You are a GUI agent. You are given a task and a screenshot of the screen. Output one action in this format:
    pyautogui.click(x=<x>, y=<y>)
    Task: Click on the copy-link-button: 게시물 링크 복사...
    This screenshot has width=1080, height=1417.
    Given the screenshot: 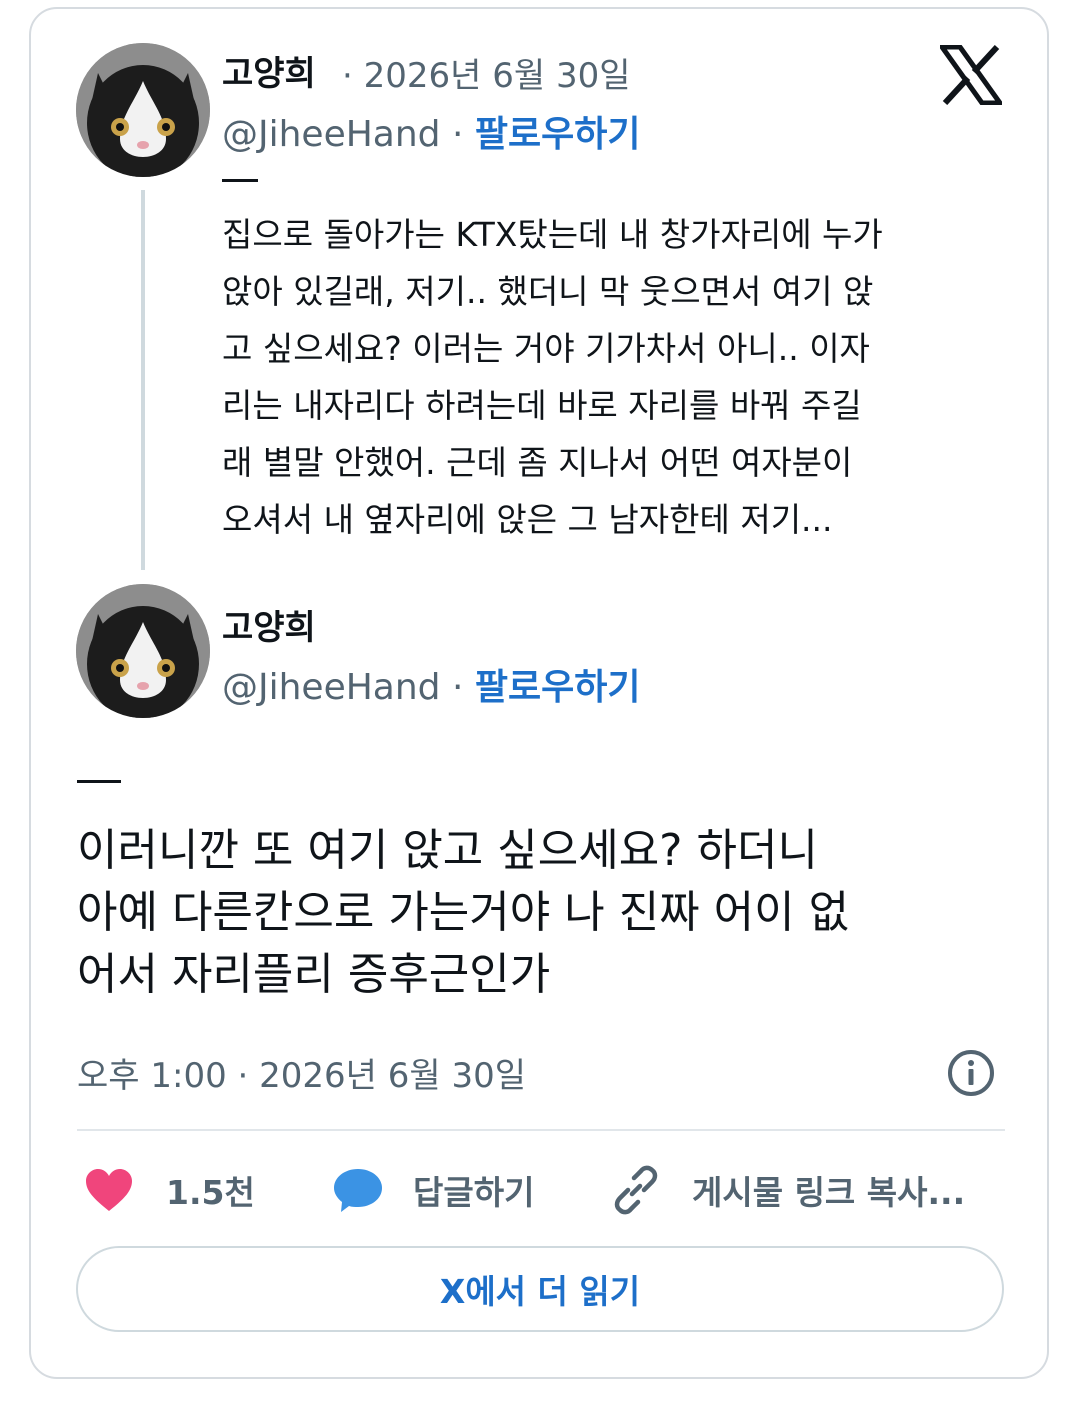 What is the action you would take?
    pyautogui.click(x=787, y=1190)
    